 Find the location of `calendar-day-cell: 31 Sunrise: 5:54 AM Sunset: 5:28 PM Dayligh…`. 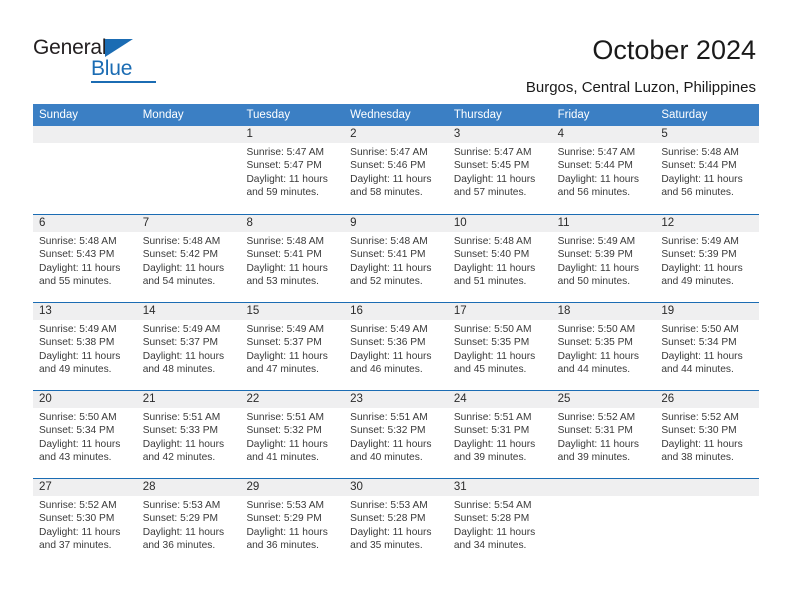

calendar-day-cell: 31 Sunrise: 5:54 AM Sunset: 5:28 PM Dayligh… is located at coordinates (500, 522).